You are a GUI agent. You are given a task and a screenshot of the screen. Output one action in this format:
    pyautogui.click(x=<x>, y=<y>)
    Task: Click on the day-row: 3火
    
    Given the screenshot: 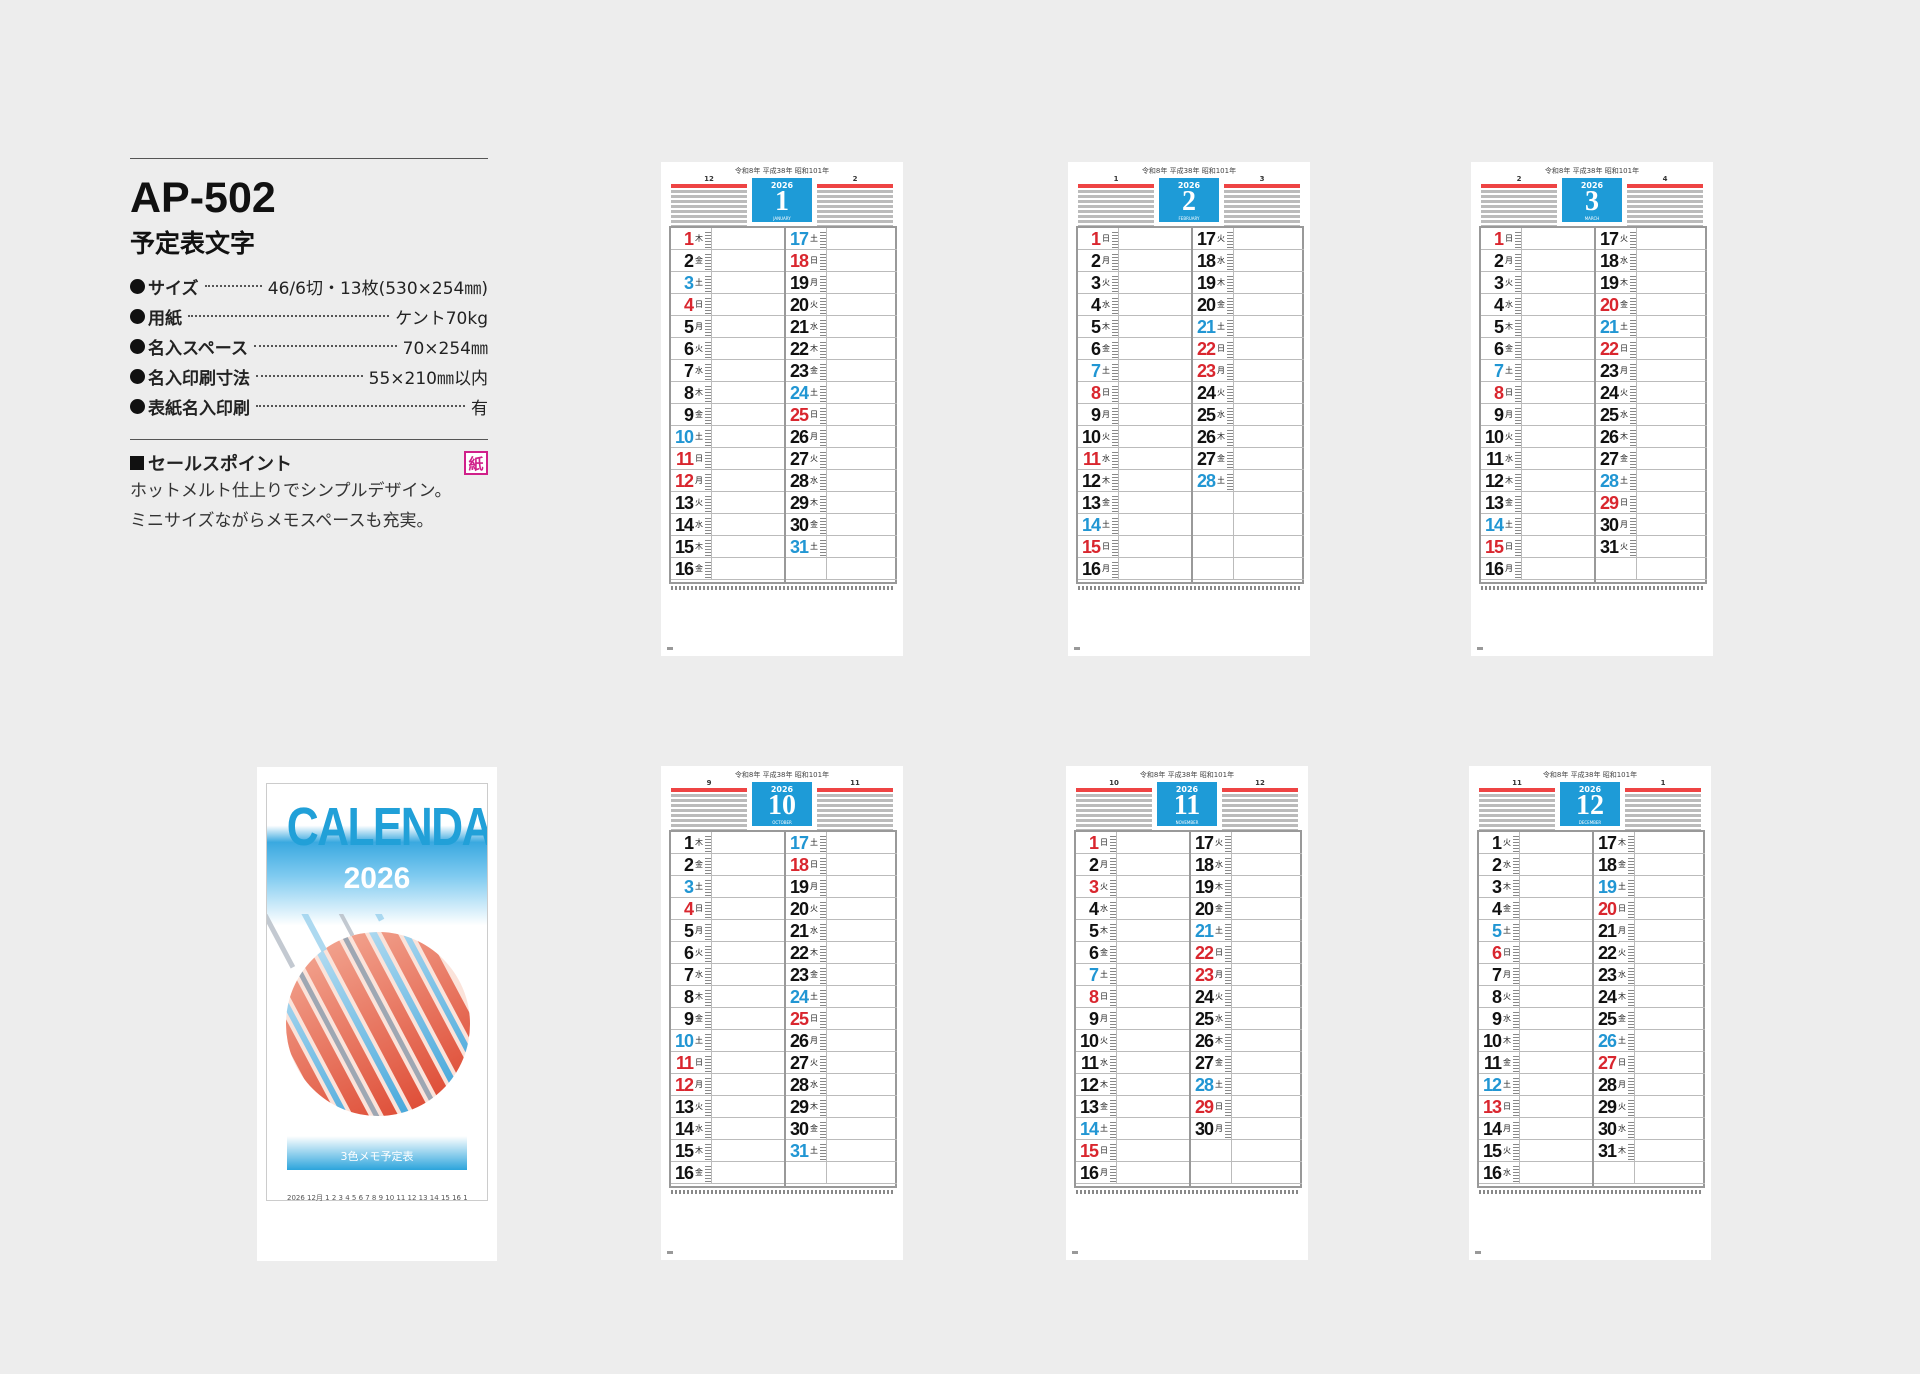 What is the action you would take?
    pyautogui.click(x=1537, y=283)
    